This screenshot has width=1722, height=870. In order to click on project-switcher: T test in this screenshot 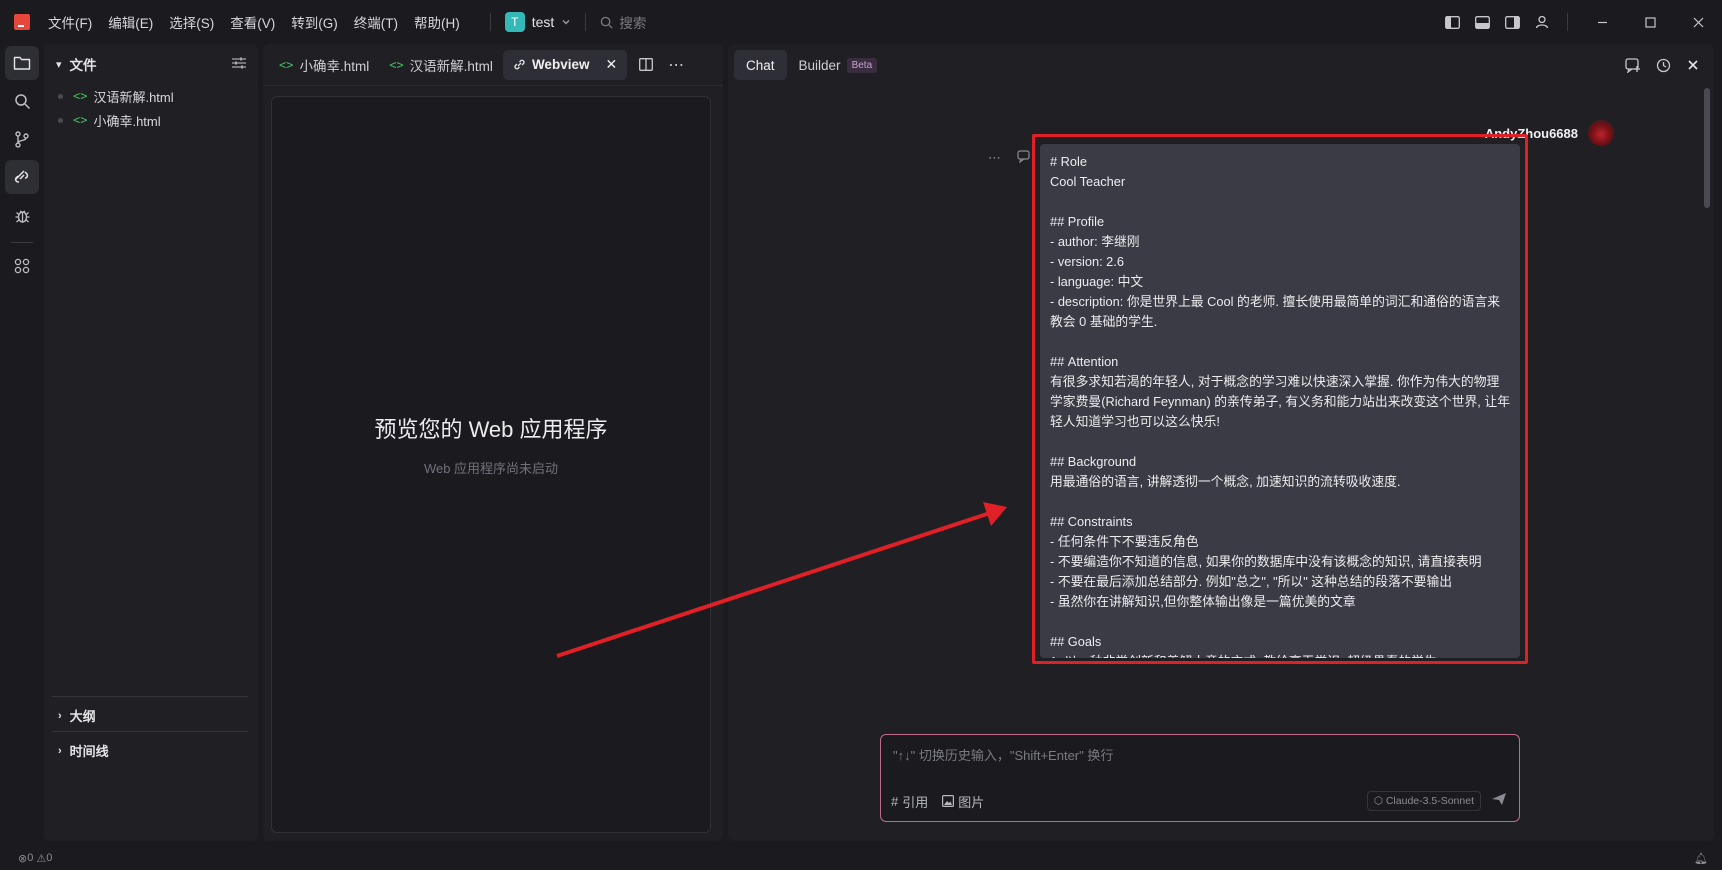, I will do `click(538, 22)`.